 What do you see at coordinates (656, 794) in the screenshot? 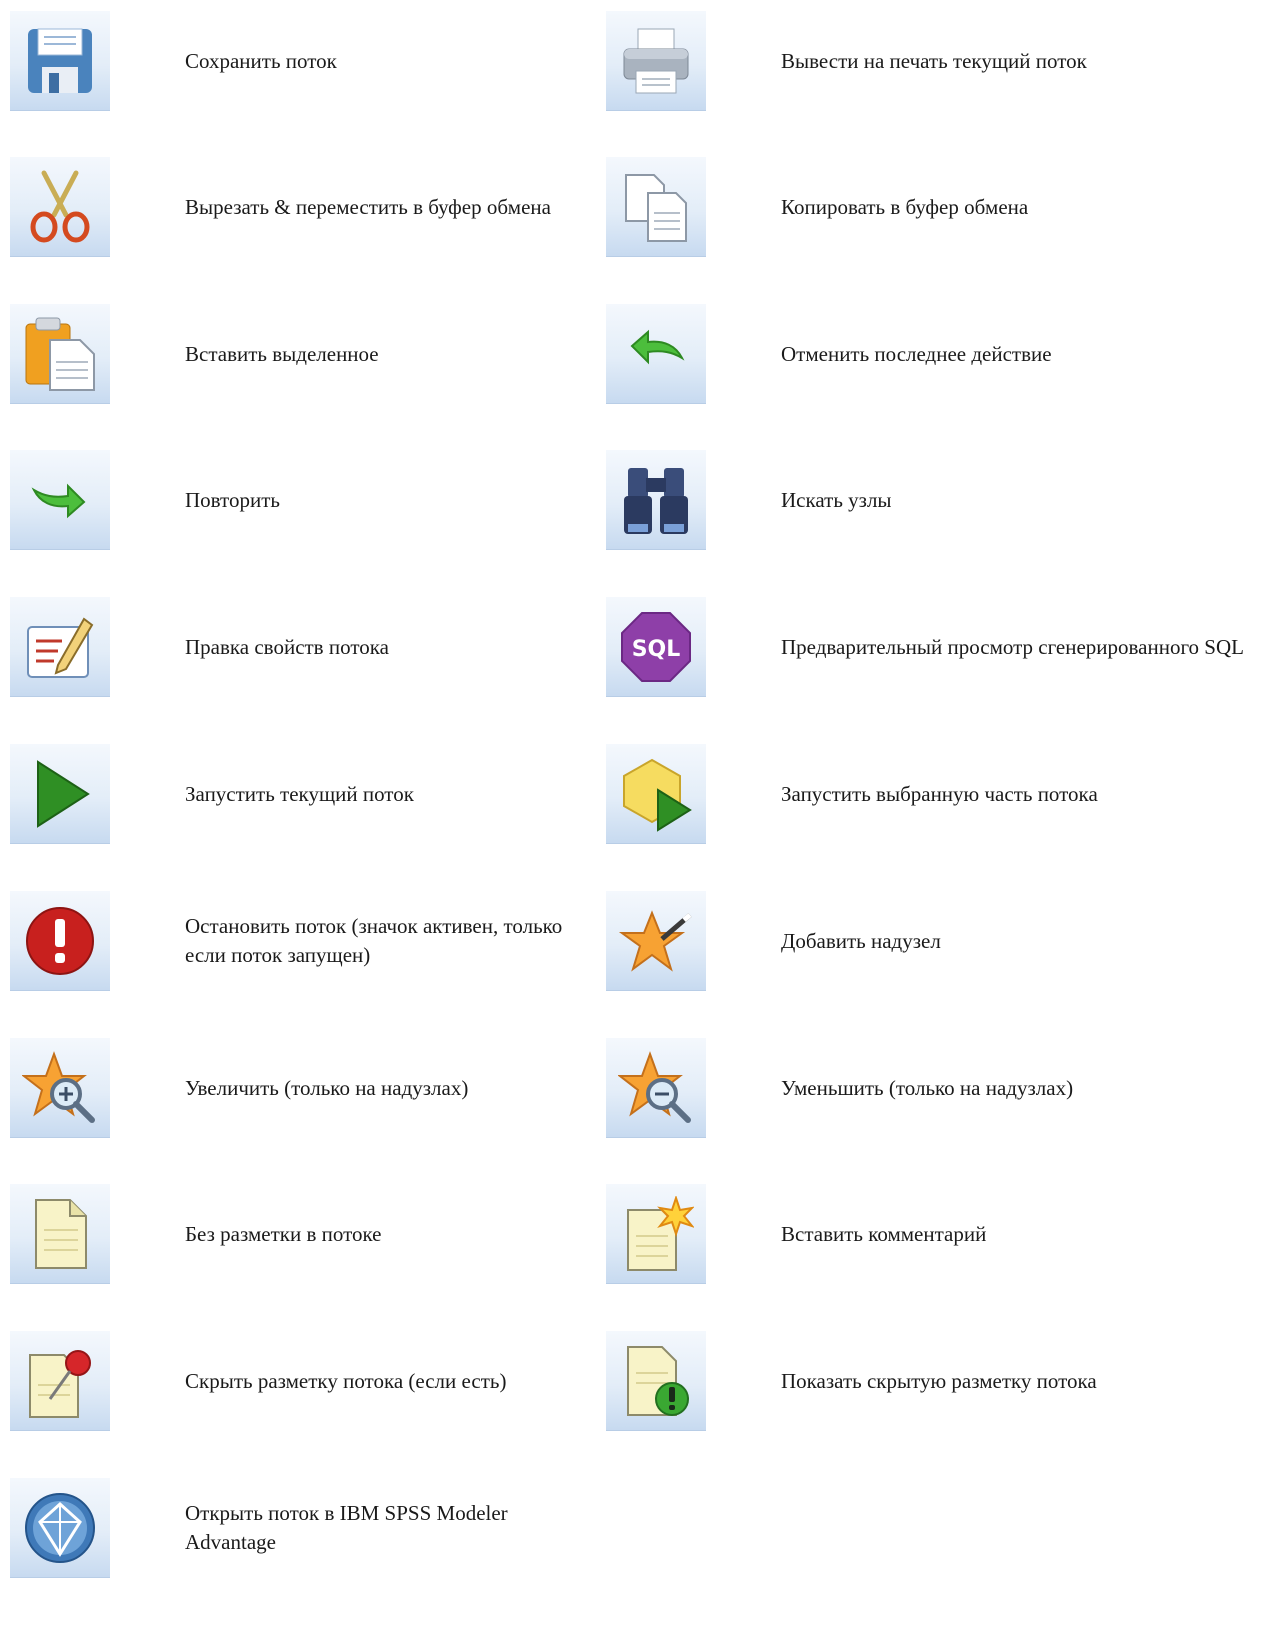
I see `run-selection-icon` at bounding box center [656, 794].